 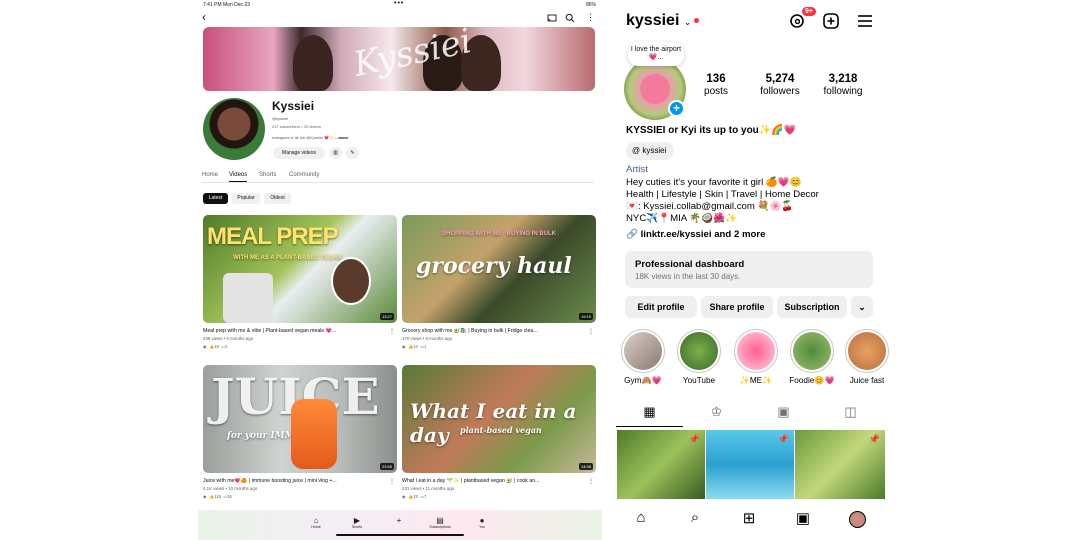 I want to click on views-icon: ◉, so click(x=404, y=496).